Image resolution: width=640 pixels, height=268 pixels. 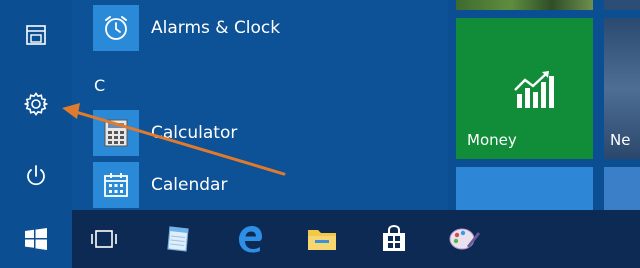 What do you see at coordinates (216, 28) in the screenshot?
I see `app-label: Alarms & Clock` at bounding box center [216, 28].